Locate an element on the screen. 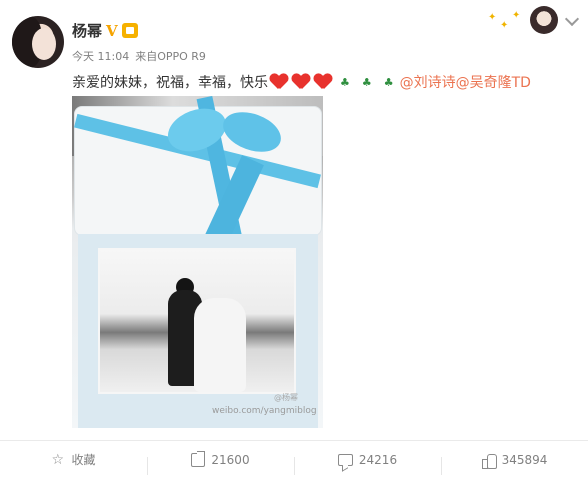 This screenshot has width=588, height=478. avatar-face is located at coordinates (44, 44).